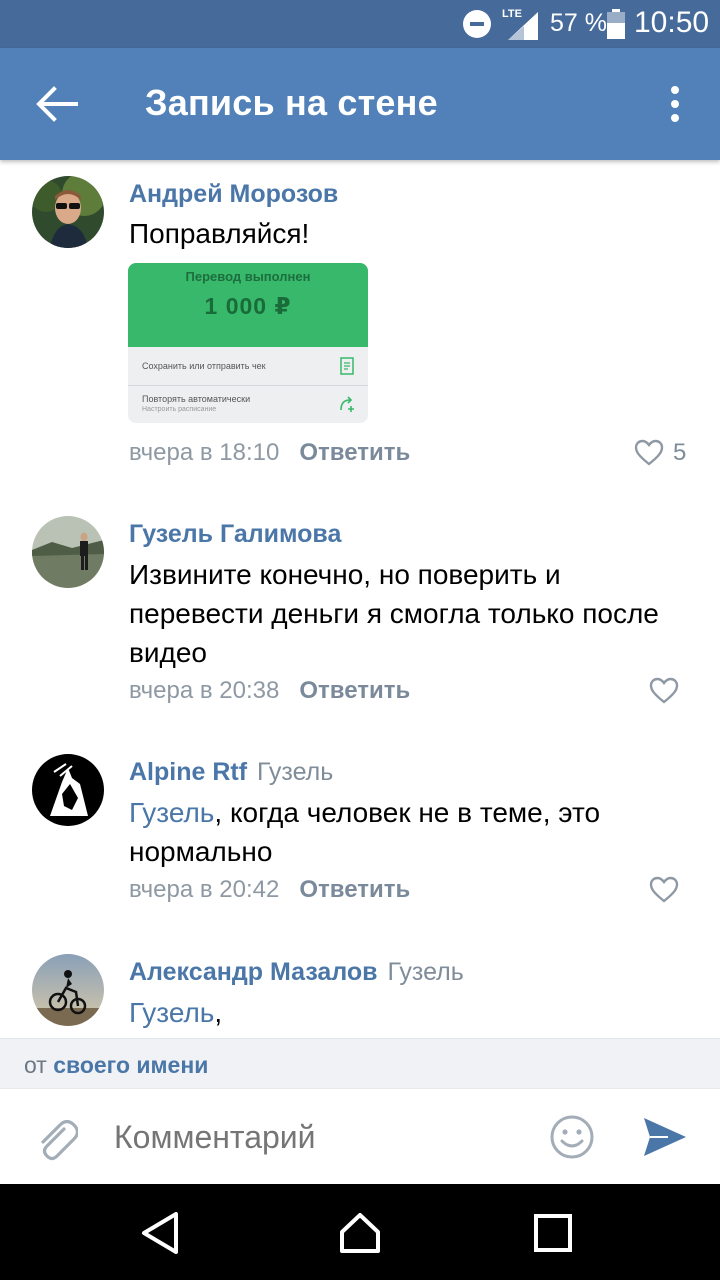  Describe the element at coordinates (291, 102) in the screenshot. I see `page-title: Запись на стене` at that location.